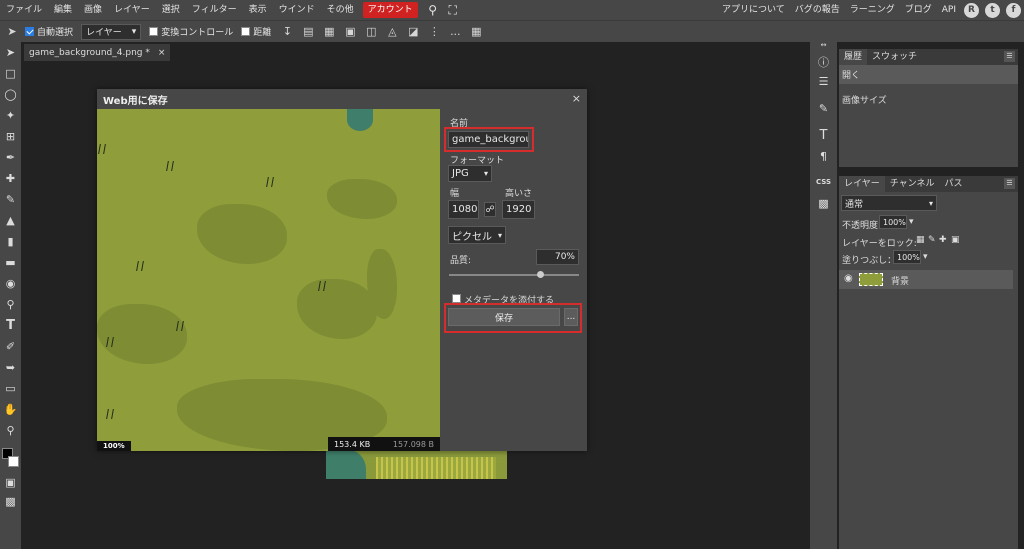 Image resolution: width=1024 pixels, height=549 pixels. What do you see at coordinates (214, 10) in the screenshot?
I see `menu-filter: フィルター` at bounding box center [214, 10].